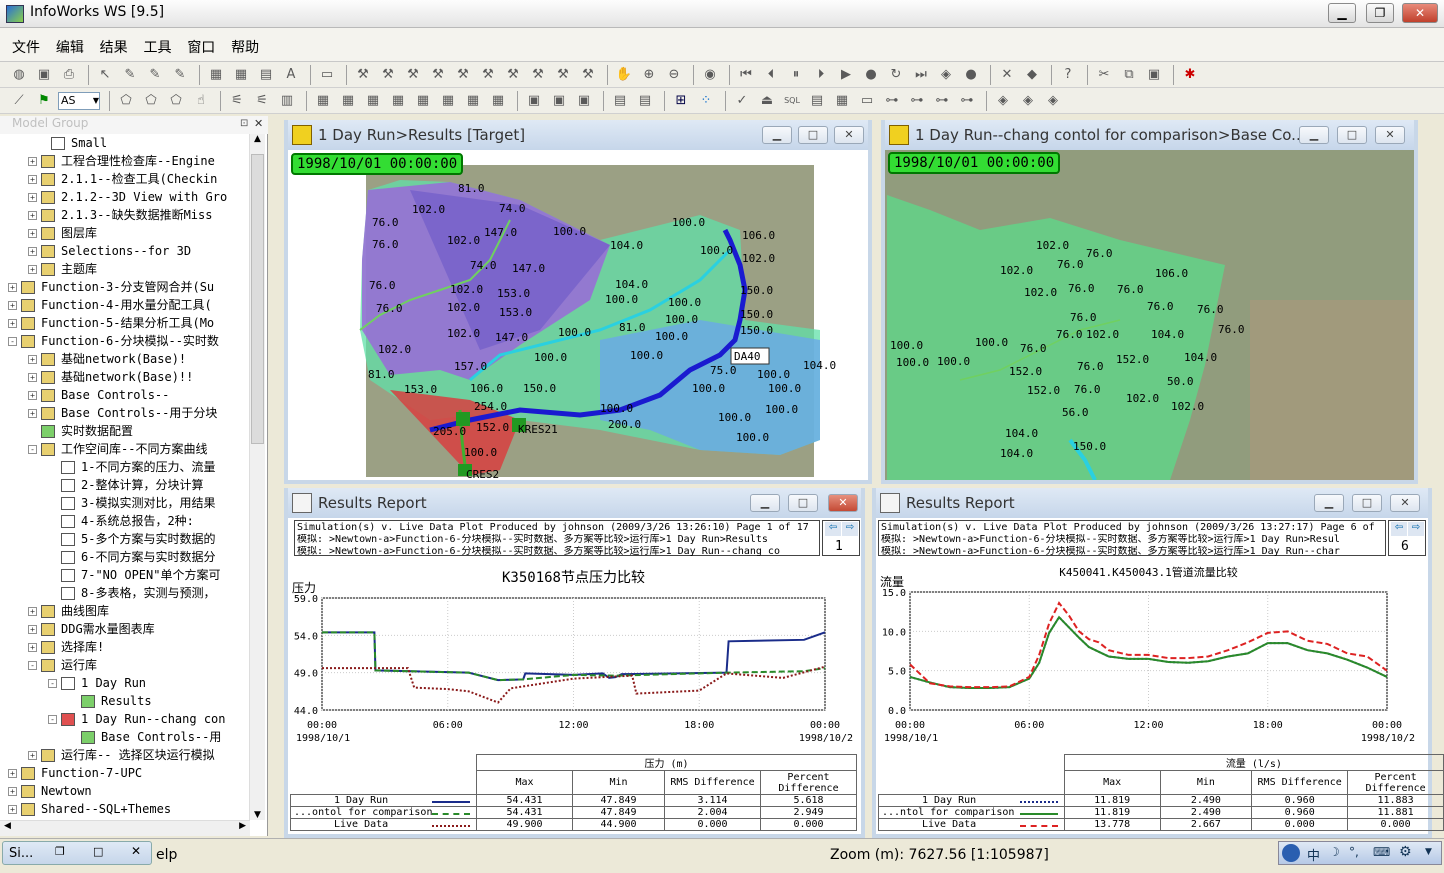  What do you see at coordinates (32, 665) in the screenshot?
I see `collapse-icon: -` at bounding box center [32, 665].